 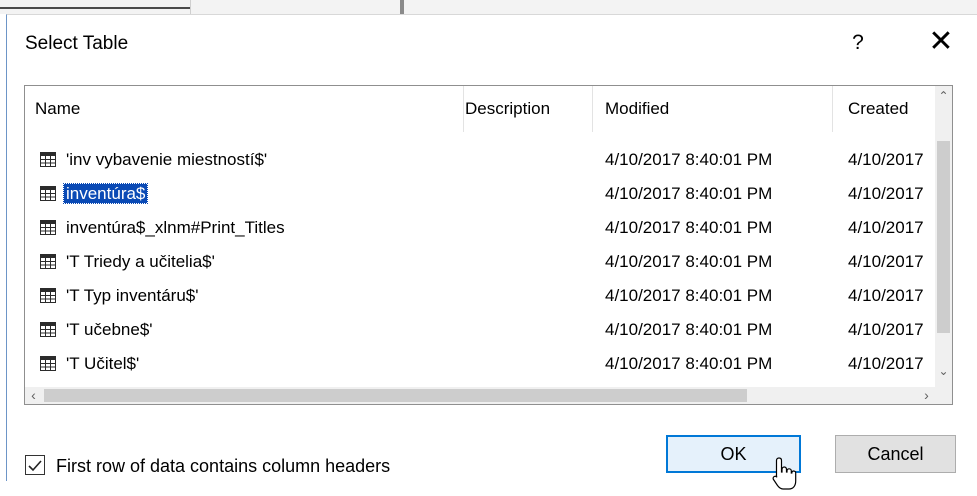 I want to click on horizontal-scrollbar: ‹ ›, so click(x=481, y=395).